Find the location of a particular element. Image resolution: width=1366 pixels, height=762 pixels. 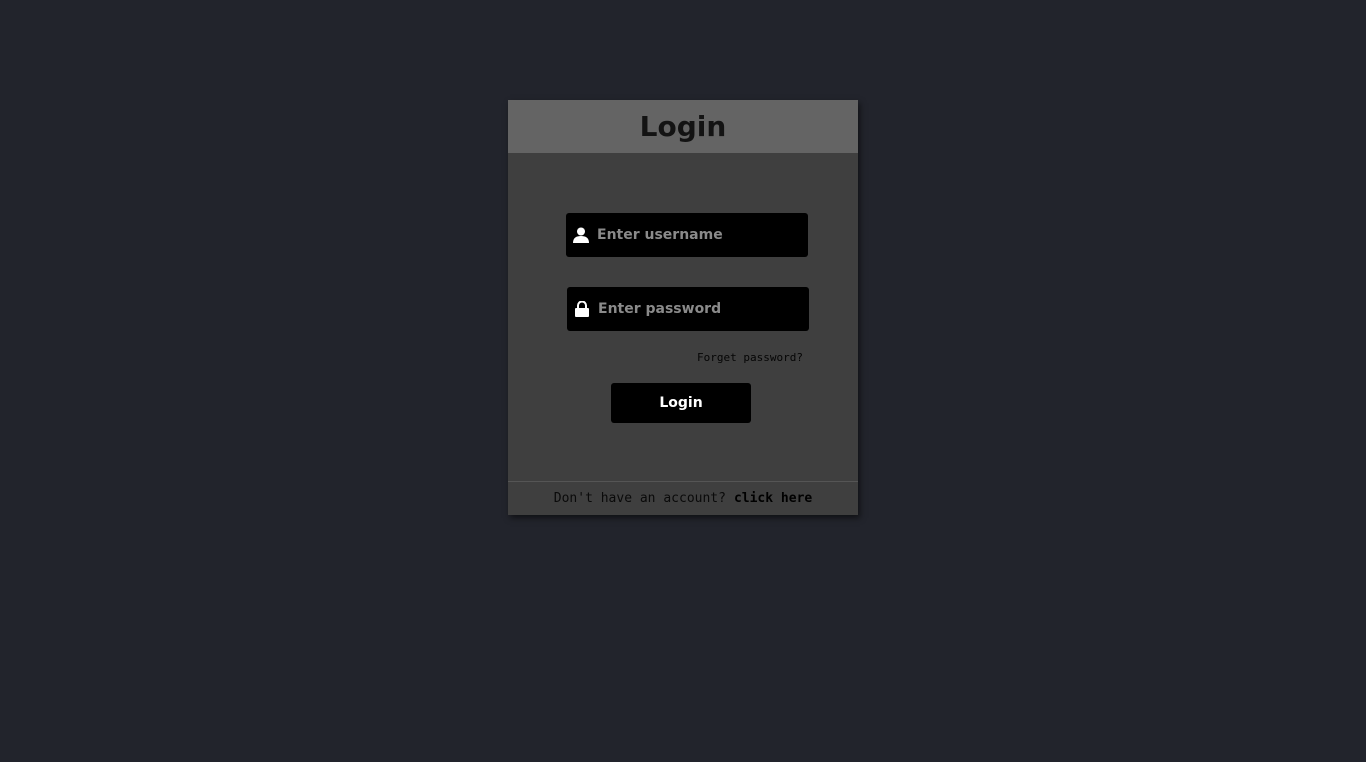

signup-footer: Don't have an account? click here is located at coordinates (683, 498).